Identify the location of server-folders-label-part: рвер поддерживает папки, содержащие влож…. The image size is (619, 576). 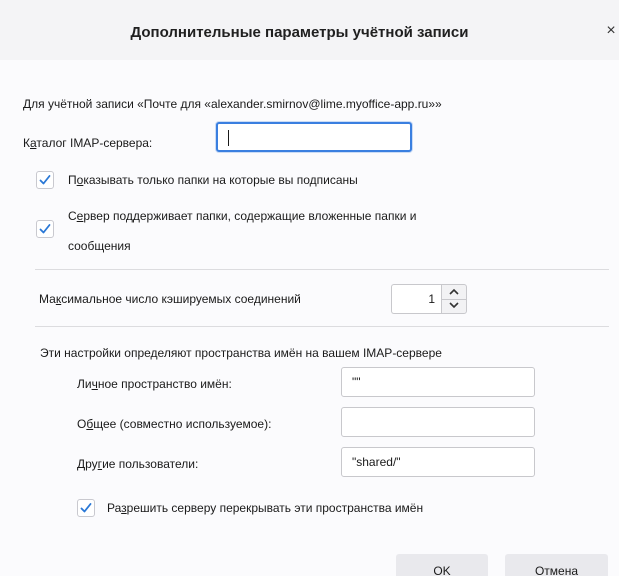
(250, 216).